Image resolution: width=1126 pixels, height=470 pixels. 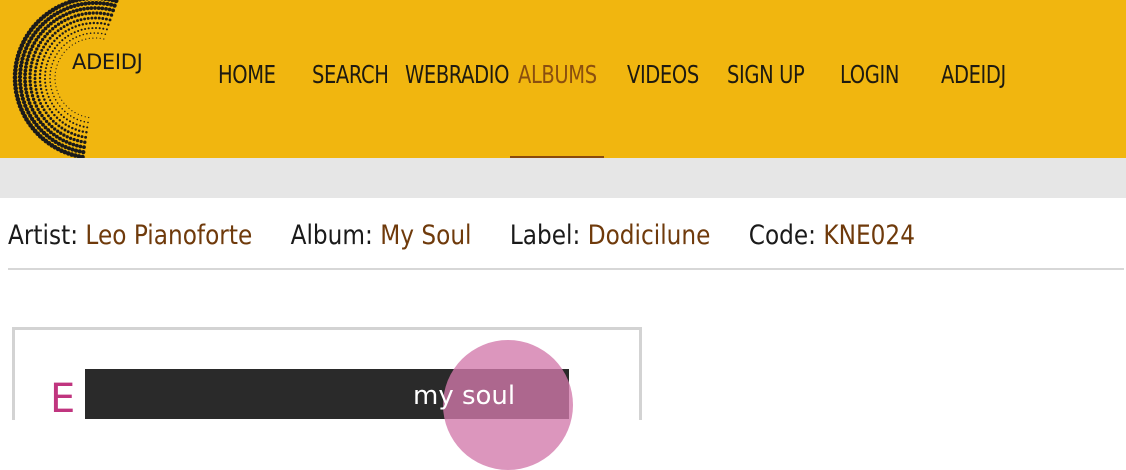 What do you see at coordinates (782, 235) in the screenshot?
I see `code-label: Code:` at bounding box center [782, 235].